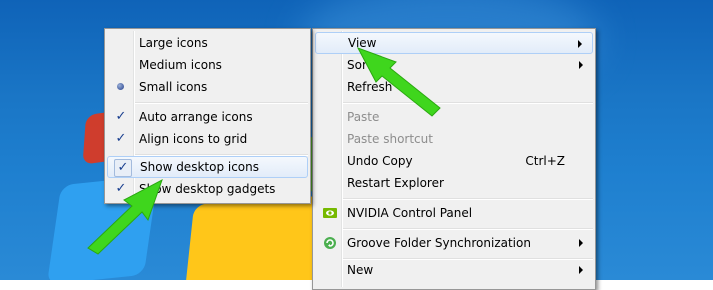  What do you see at coordinates (439, 243) in the screenshot?
I see `menu-item-label: Groove Folder Synchronization` at bounding box center [439, 243].